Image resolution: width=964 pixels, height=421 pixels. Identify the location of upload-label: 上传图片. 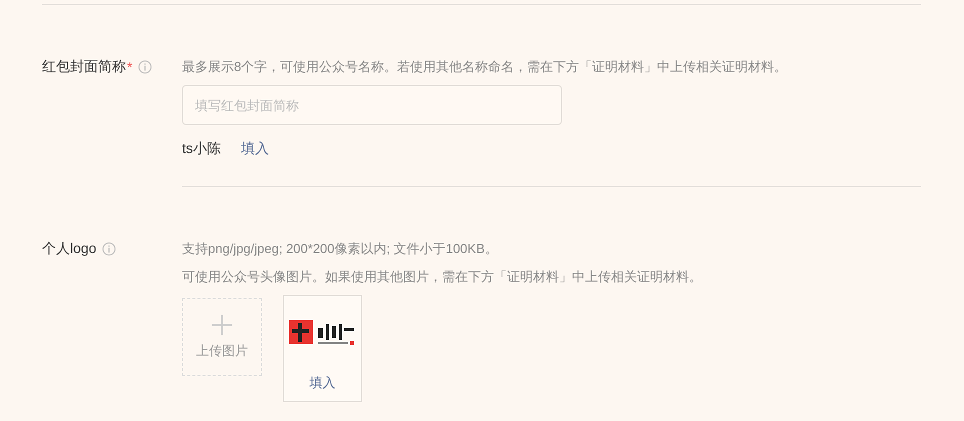
(222, 351).